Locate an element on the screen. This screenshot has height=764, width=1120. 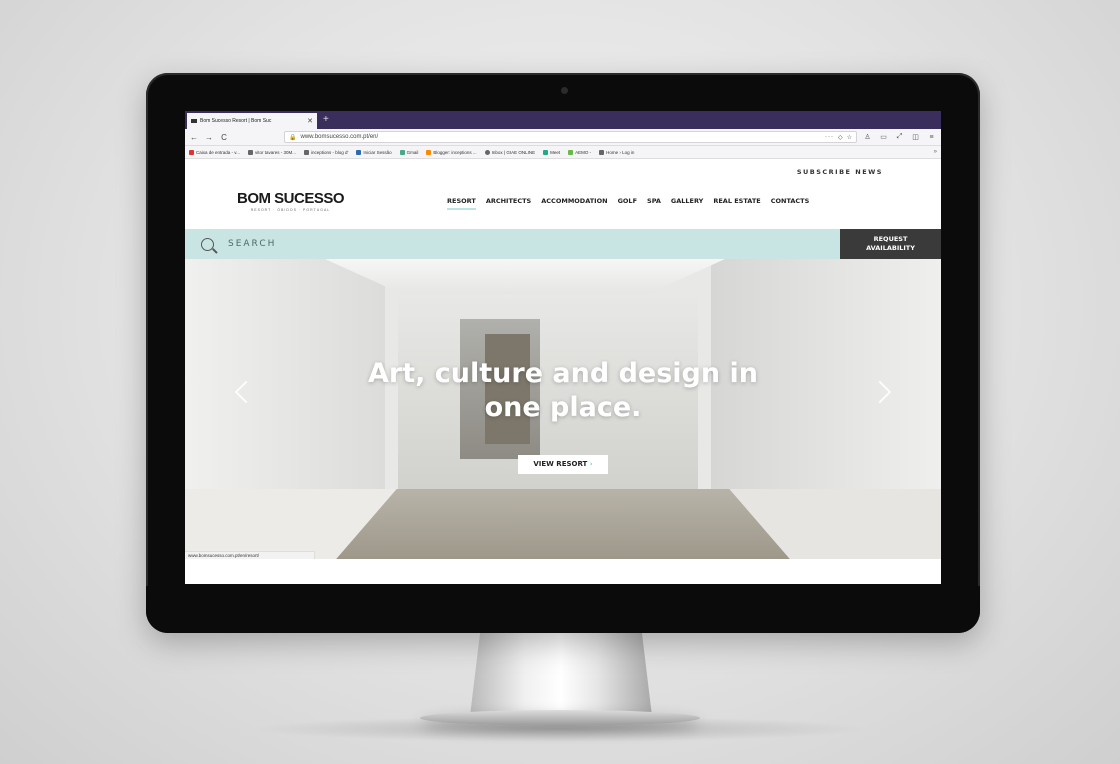
bookmark-item: Meet is located at coordinates (551, 152).